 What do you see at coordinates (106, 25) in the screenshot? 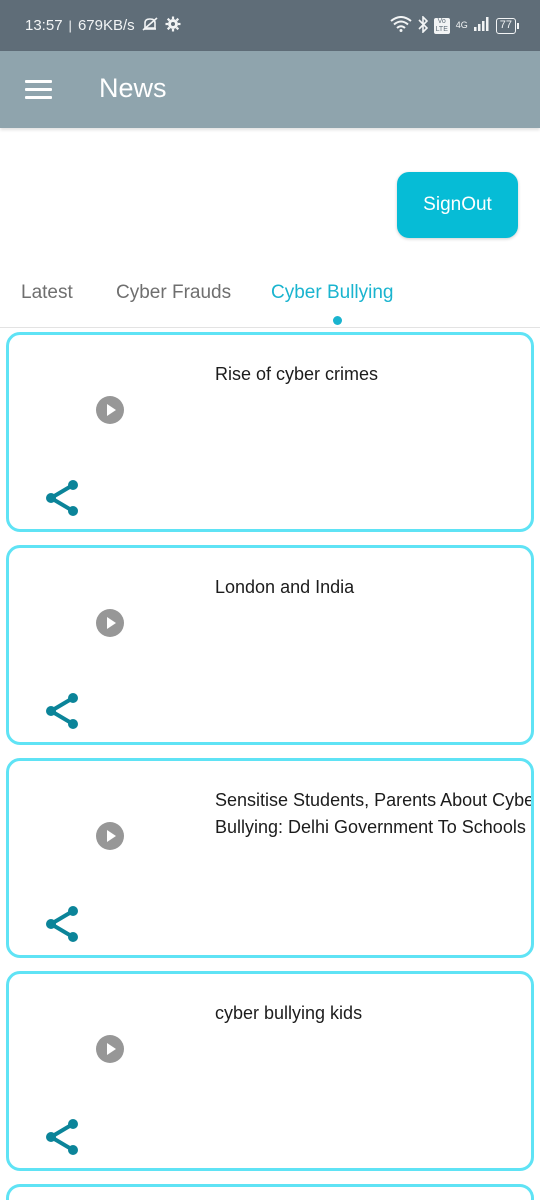
I see `status-speed: 679KB/s` at bounding box center [106, 25].